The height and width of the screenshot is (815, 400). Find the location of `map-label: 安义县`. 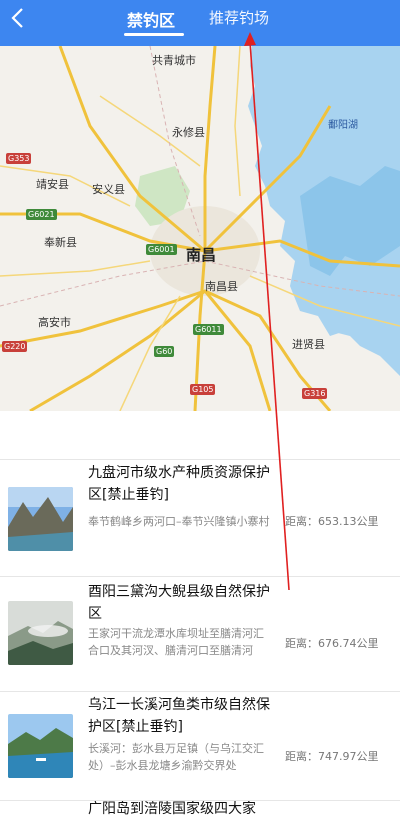

map-label: 安义县 is located at coordinates (108, 189).